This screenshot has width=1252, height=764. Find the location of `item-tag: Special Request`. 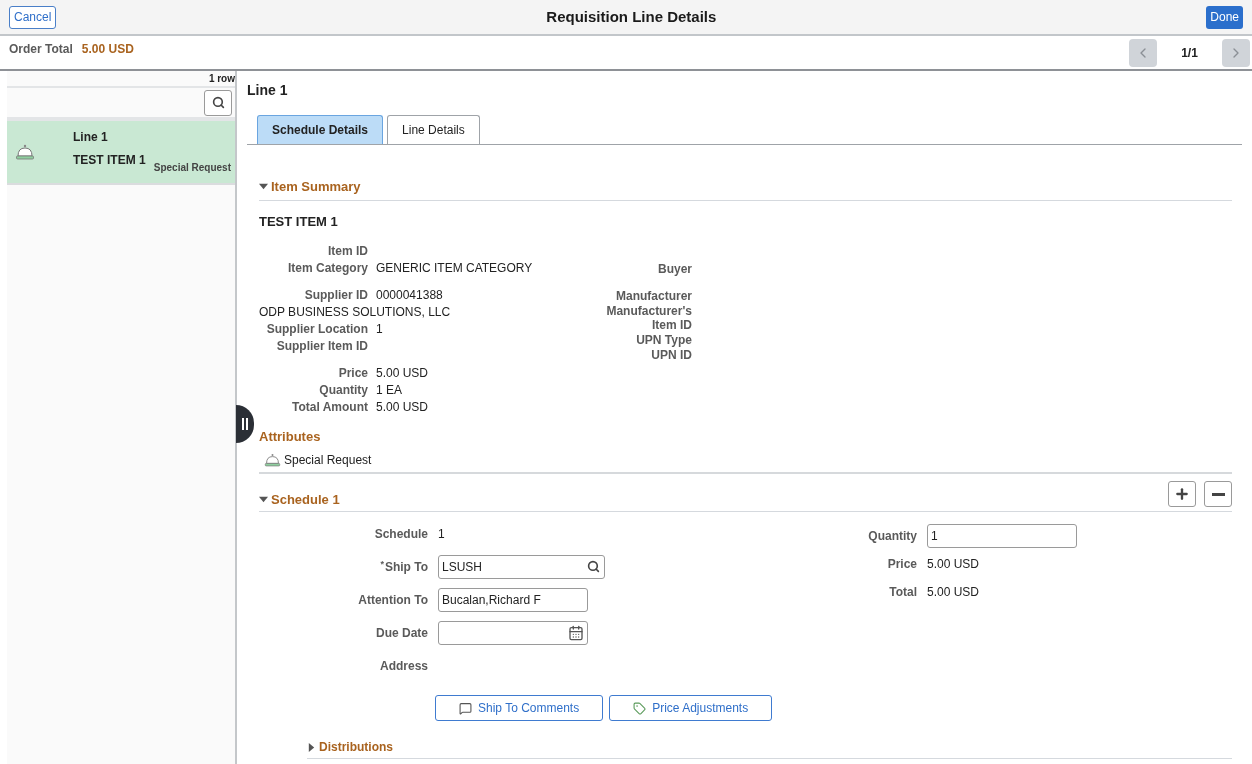

item-tag: Special Request is located at coordinates (192, 167).